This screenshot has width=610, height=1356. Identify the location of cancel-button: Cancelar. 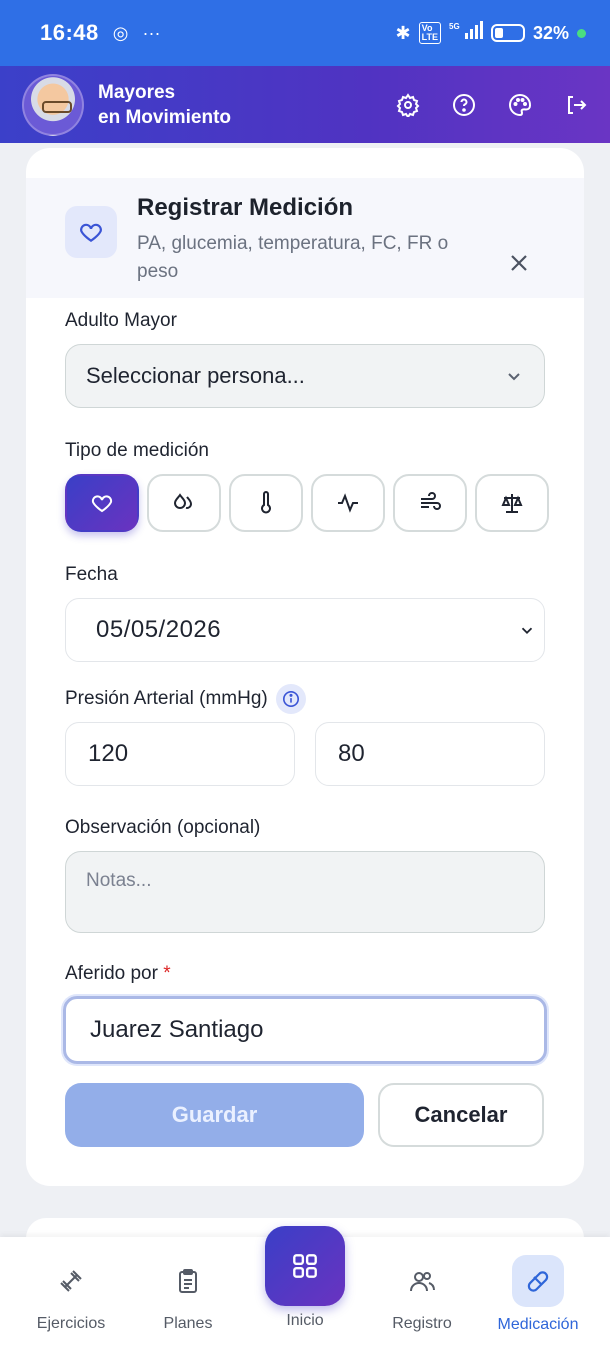
(461, 1115).